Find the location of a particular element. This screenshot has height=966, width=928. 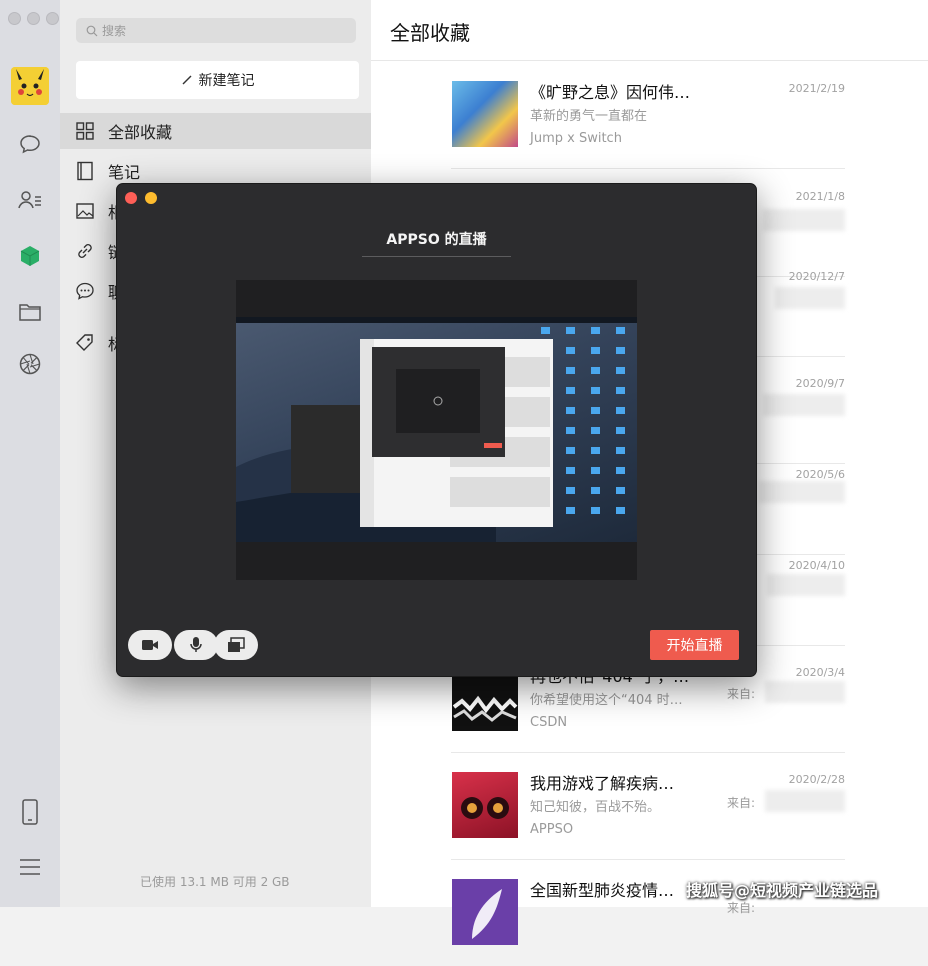

close-dialog-button is located at coordinates (131, 198).